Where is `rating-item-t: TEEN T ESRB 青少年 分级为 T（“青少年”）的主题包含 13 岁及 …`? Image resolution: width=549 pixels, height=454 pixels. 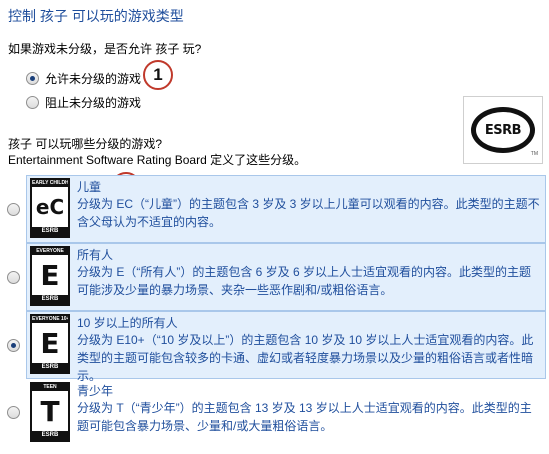 rating-item-t: TEEN T ESRB 青少年 分级为 T（“青少年”）的主题包含 13 岁及 … is located at coordinates (276, 412).